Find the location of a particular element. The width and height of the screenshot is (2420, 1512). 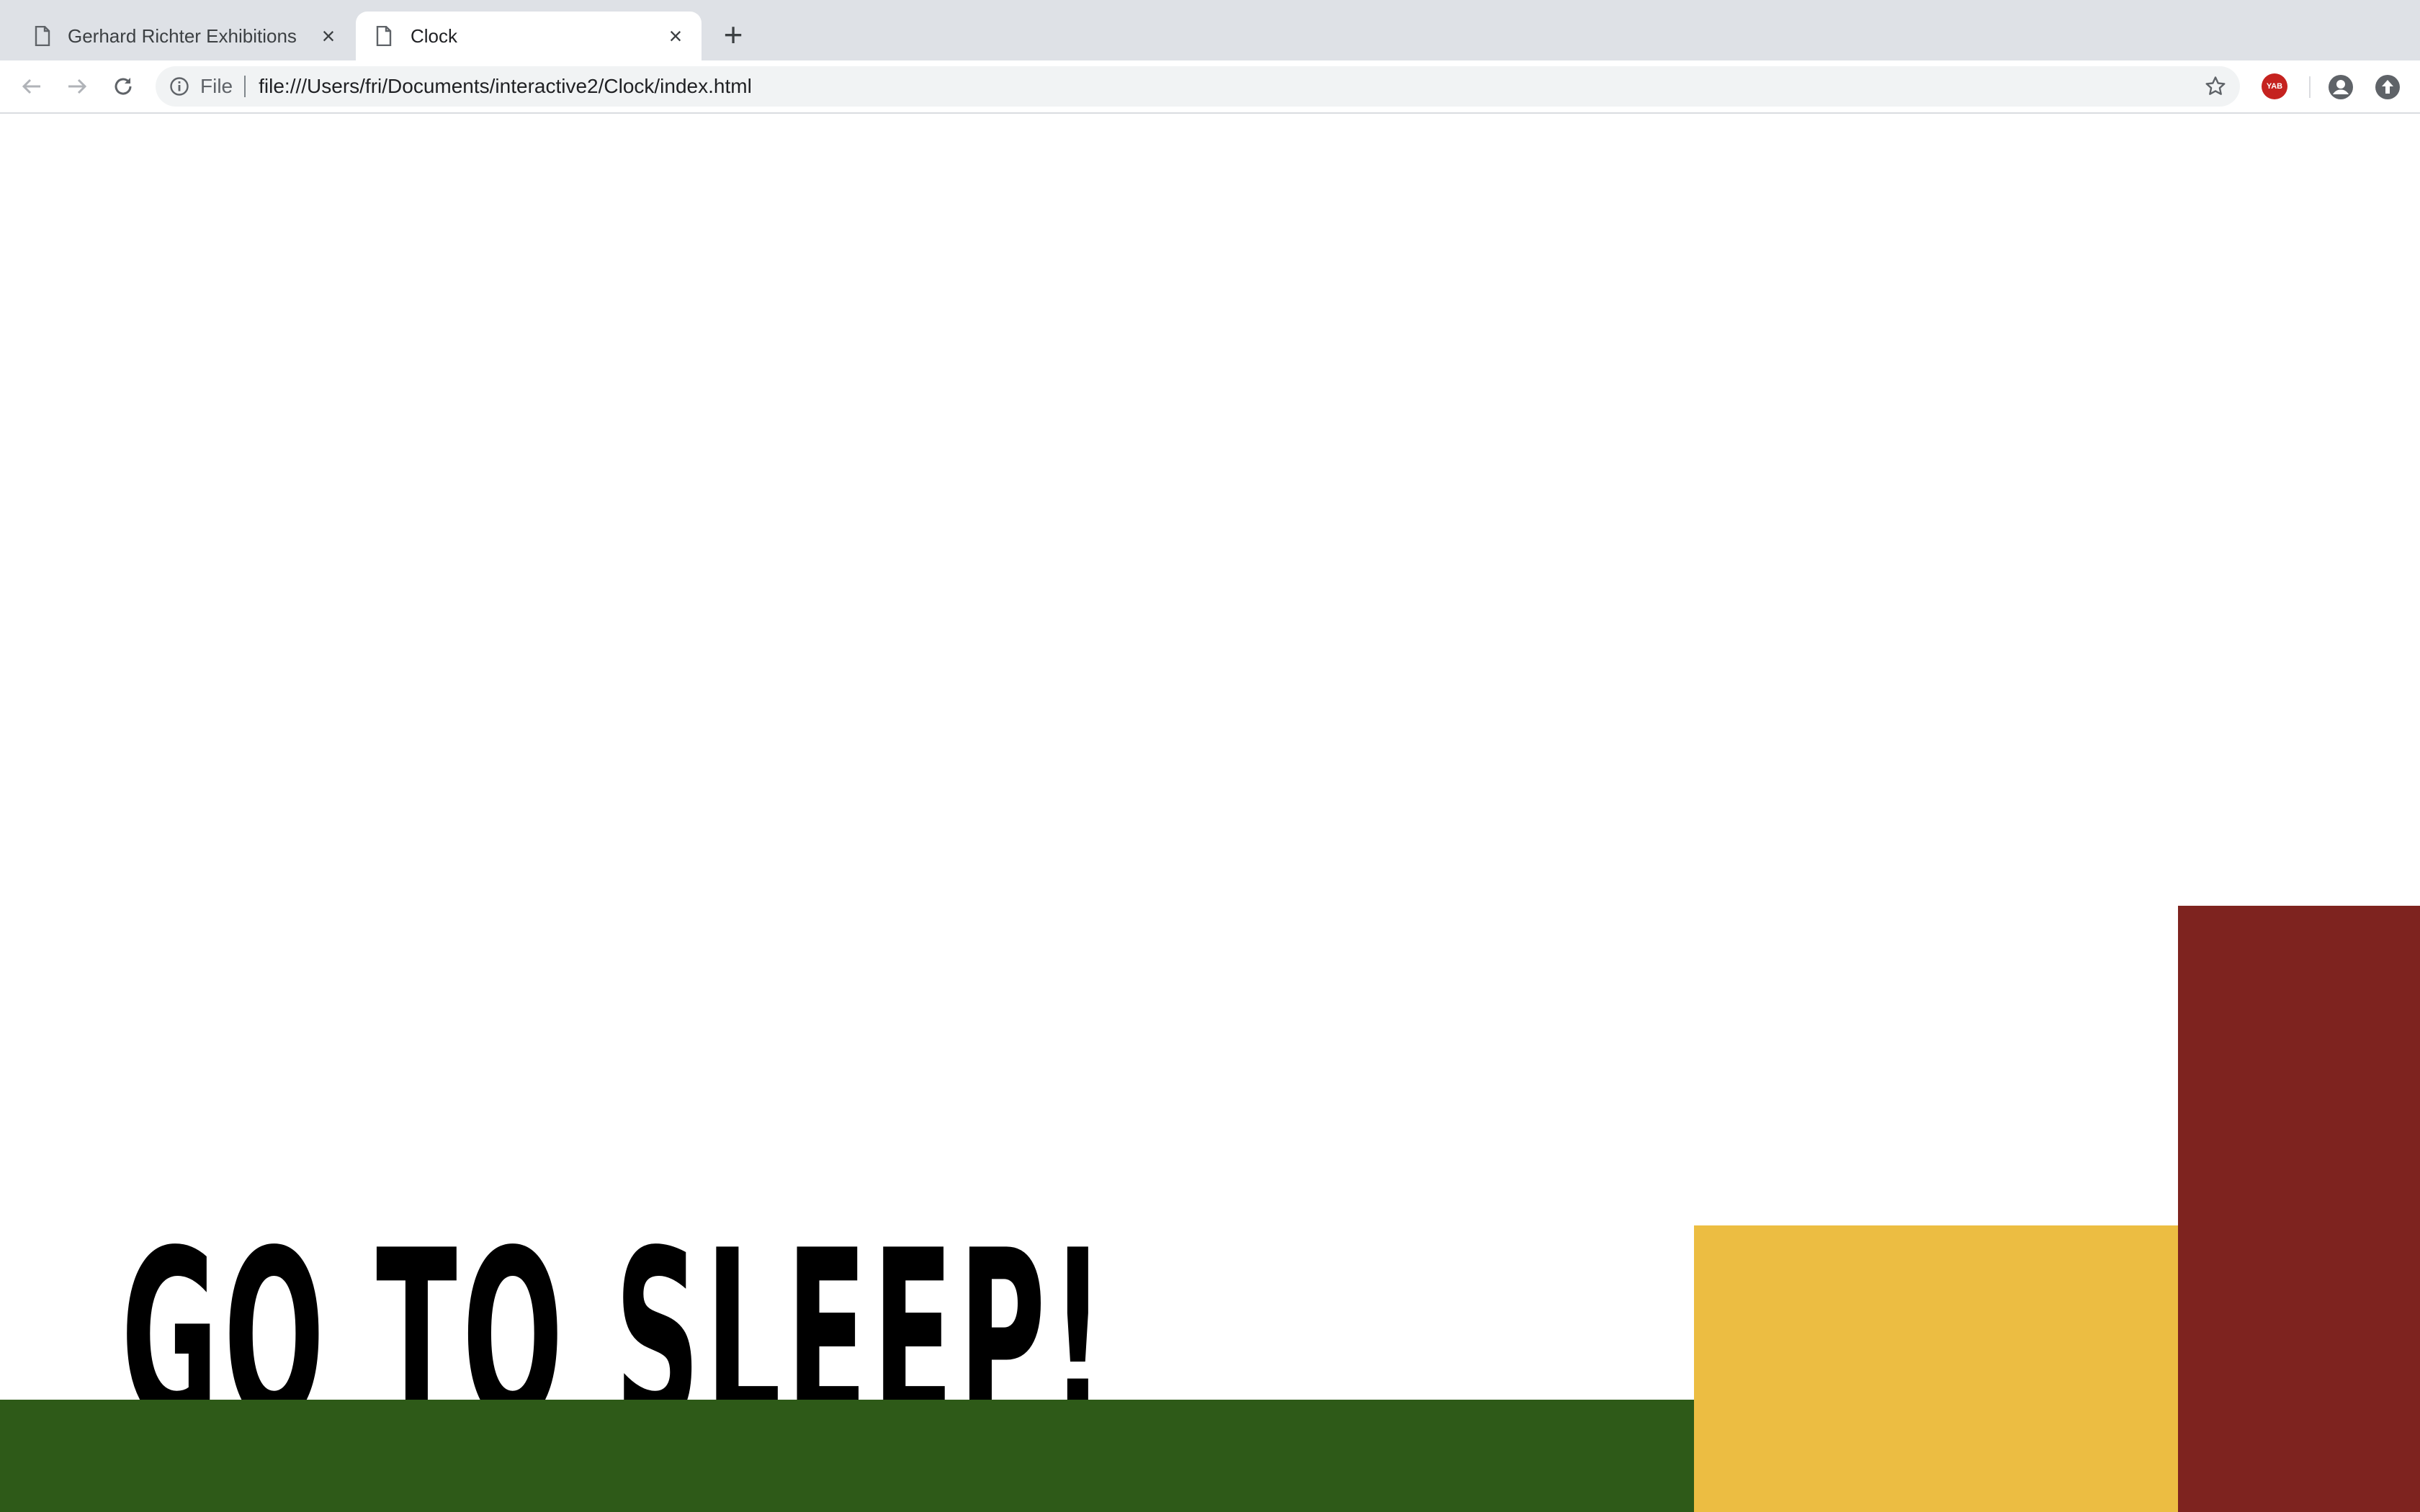

tab-title: Clock is located at coordinates (434, 35).